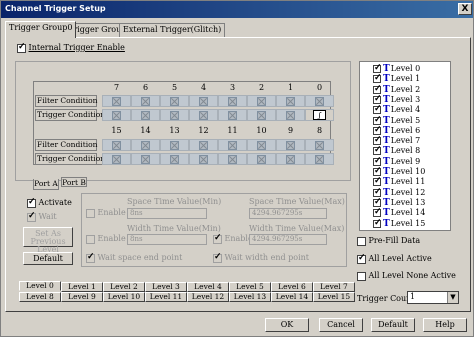  What do you see at coordinates (233, 238) in the screenshot?
I see `width-max-enable-option: Enable` at bounding box center [233, 238].